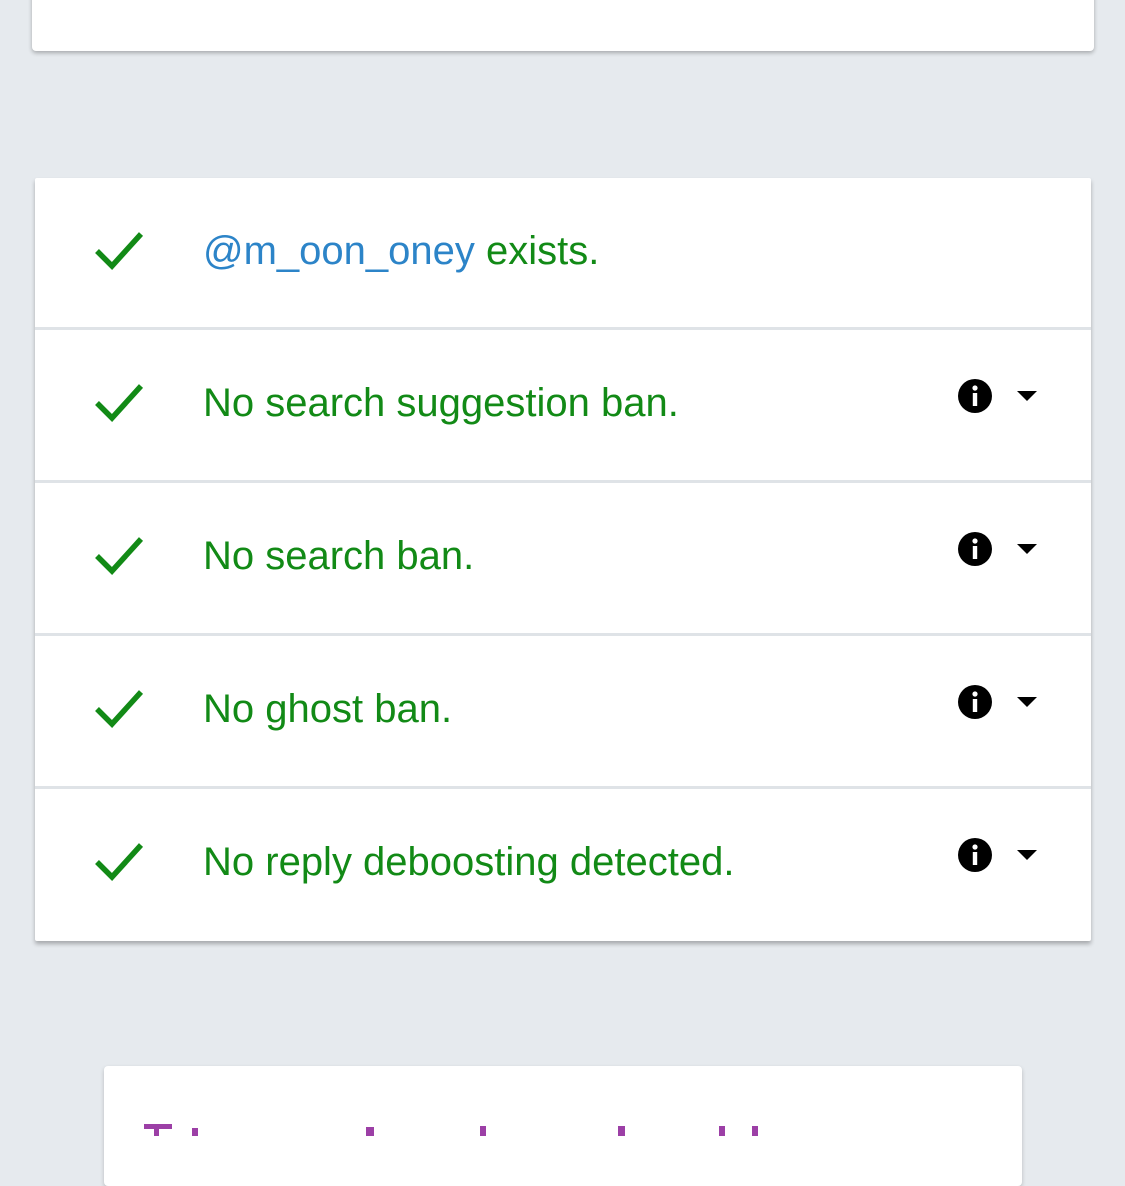 The image size is (1125, 1186). What do you see at coordinates (469, 862) in the screenshot?
I see `result-label: No reply deboosting detected.` at bounding box center [469, 862].